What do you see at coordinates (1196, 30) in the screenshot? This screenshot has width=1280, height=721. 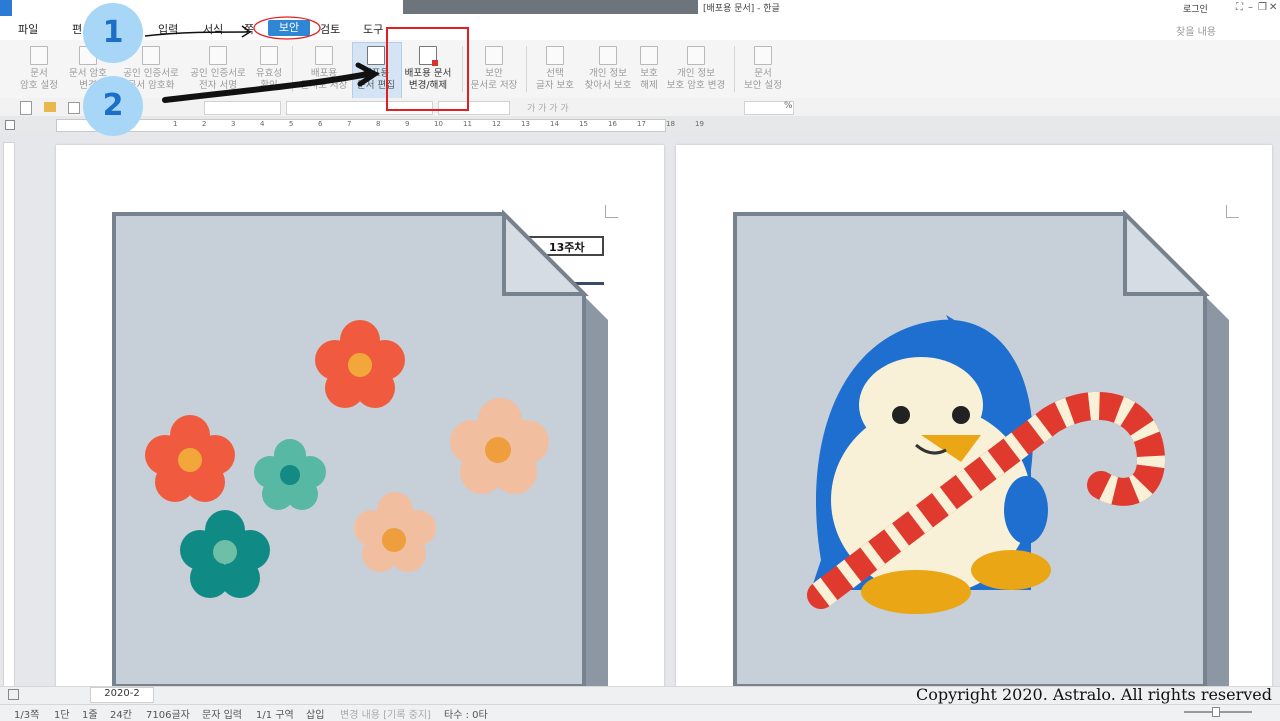 I see `search-label: 찾을 내용` at bounding box center [1196, 30].